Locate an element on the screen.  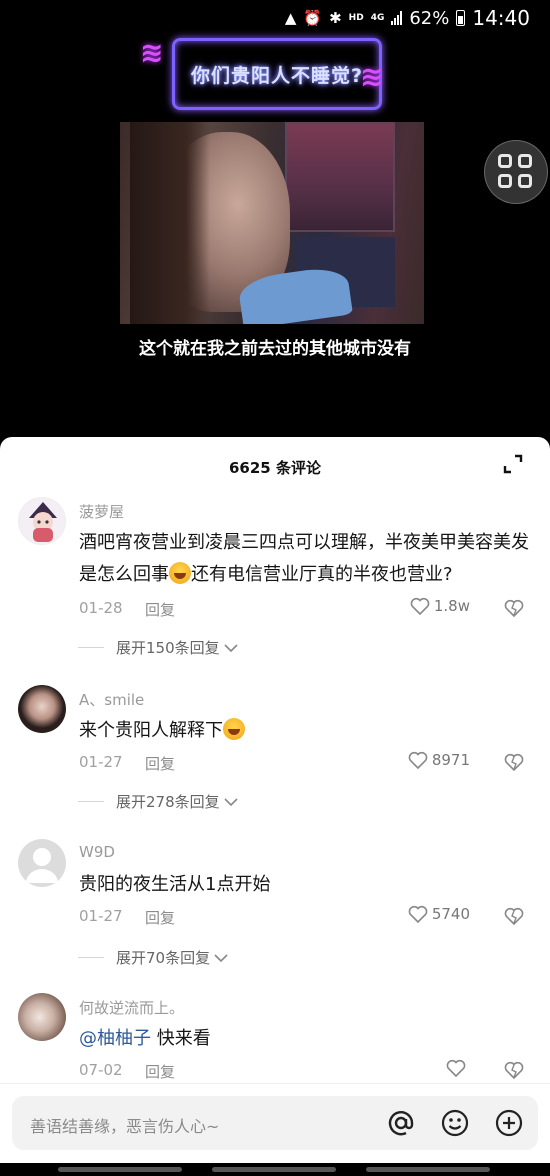
expand-replies-button: 展开70条回复 is located at coordinates (153, 957).